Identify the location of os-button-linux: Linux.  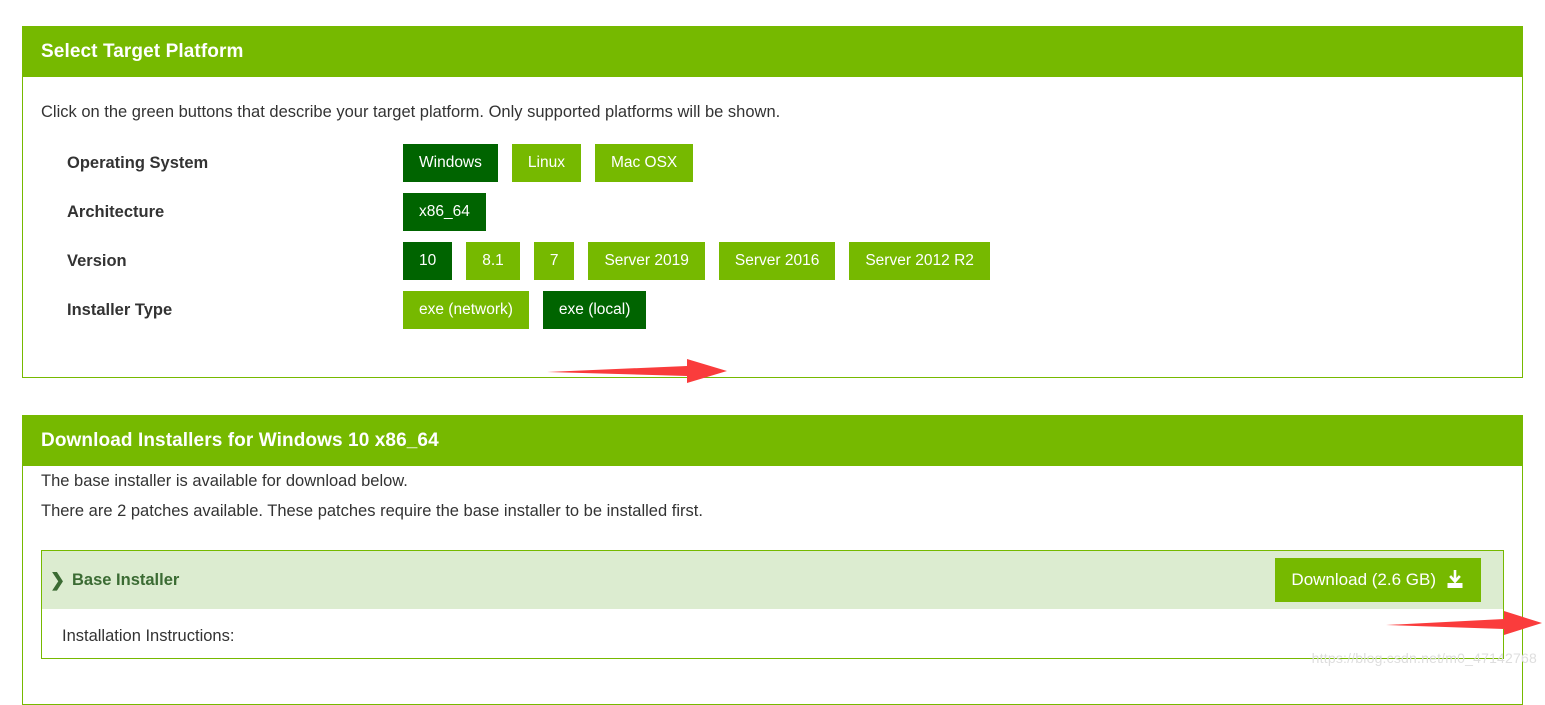
(546, 163).